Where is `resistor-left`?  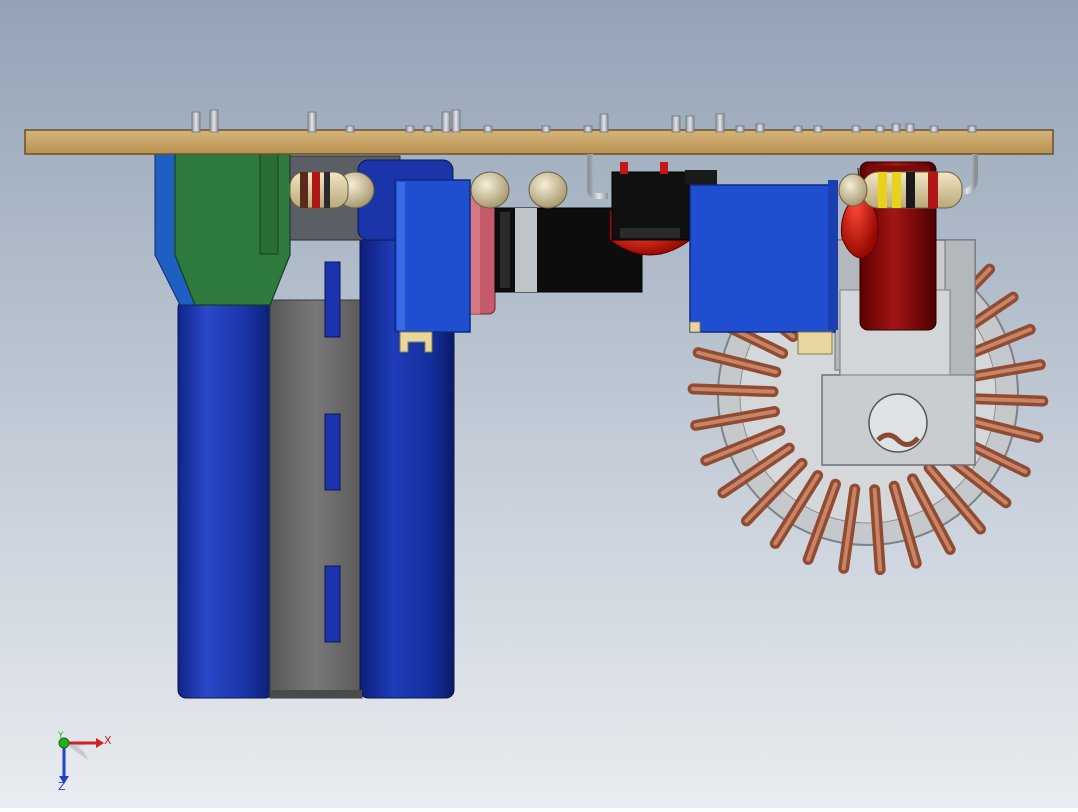
resistor-left is located at coordinates (319, 190).